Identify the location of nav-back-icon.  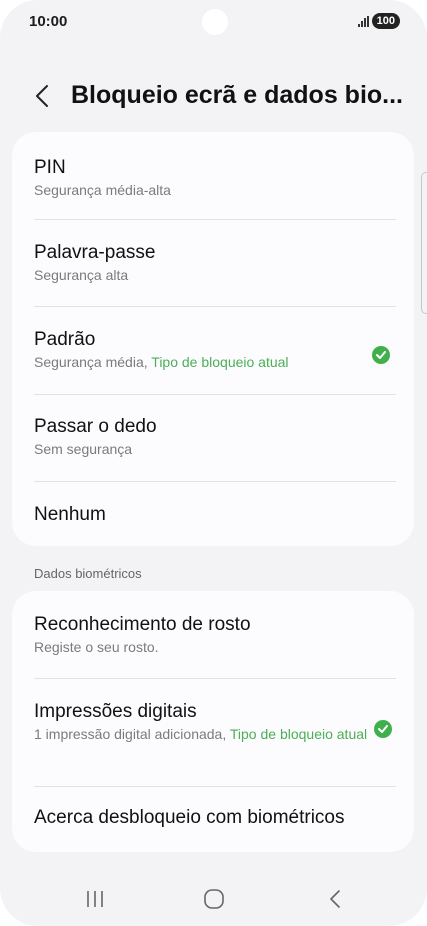
(335, 899).